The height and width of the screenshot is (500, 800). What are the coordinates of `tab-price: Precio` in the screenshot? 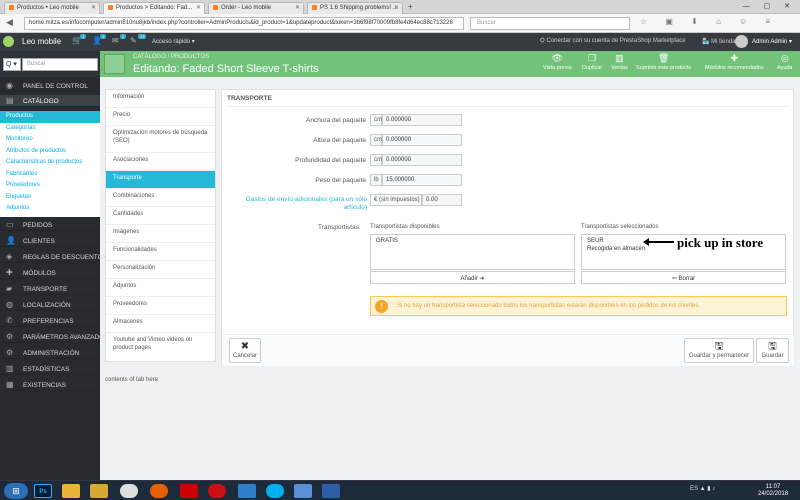 It's located at (160, 117).